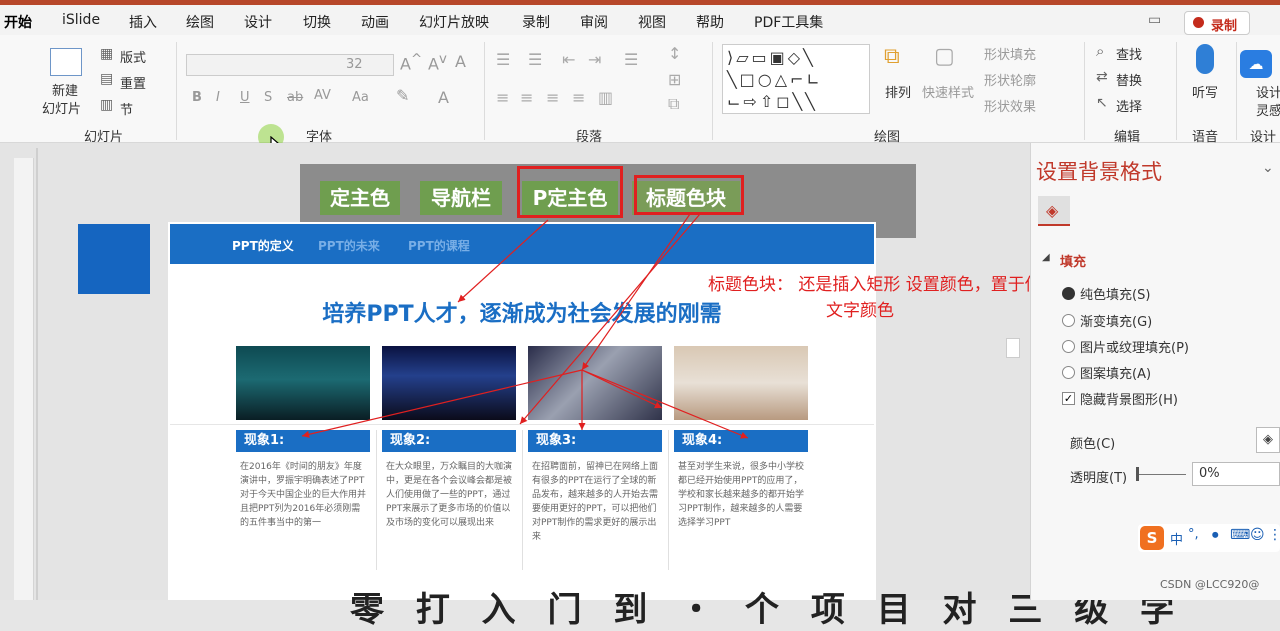 This screenshot has height=631, width=1280. What do you see at coordinates (1134, 346) in the screenshot?
I see `option-picture-fill: 图片或纹理填充(P)` at bounding box center [1134, 346].